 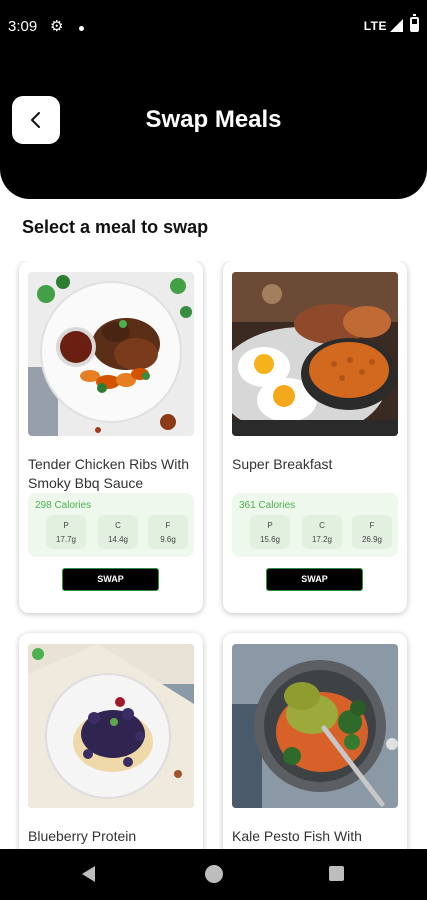 What do you see at coordinates (372, 539) in the screenshot?
I see `macro-value: 26.9g` at bounding box center [372, 539].